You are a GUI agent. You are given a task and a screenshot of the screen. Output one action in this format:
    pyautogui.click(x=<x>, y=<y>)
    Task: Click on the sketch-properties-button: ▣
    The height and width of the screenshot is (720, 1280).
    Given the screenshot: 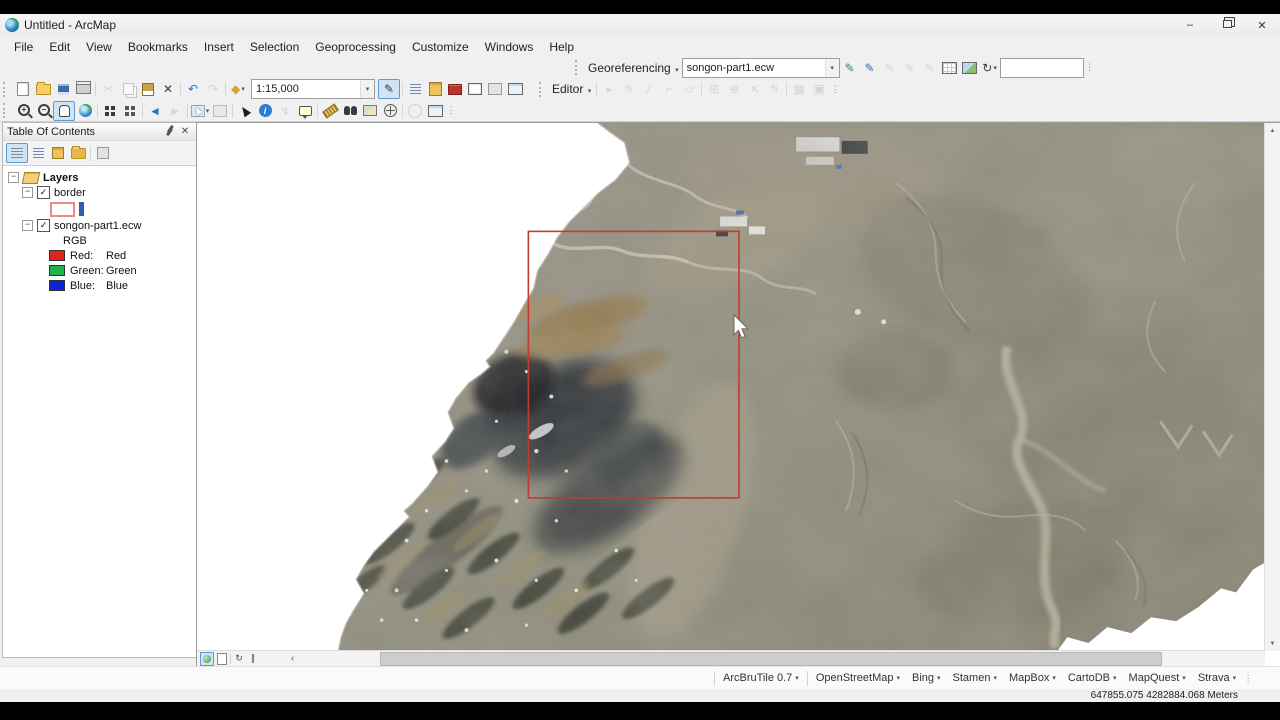 What is the action you would take?
    pyautogui.click(x=819, y=89)
    